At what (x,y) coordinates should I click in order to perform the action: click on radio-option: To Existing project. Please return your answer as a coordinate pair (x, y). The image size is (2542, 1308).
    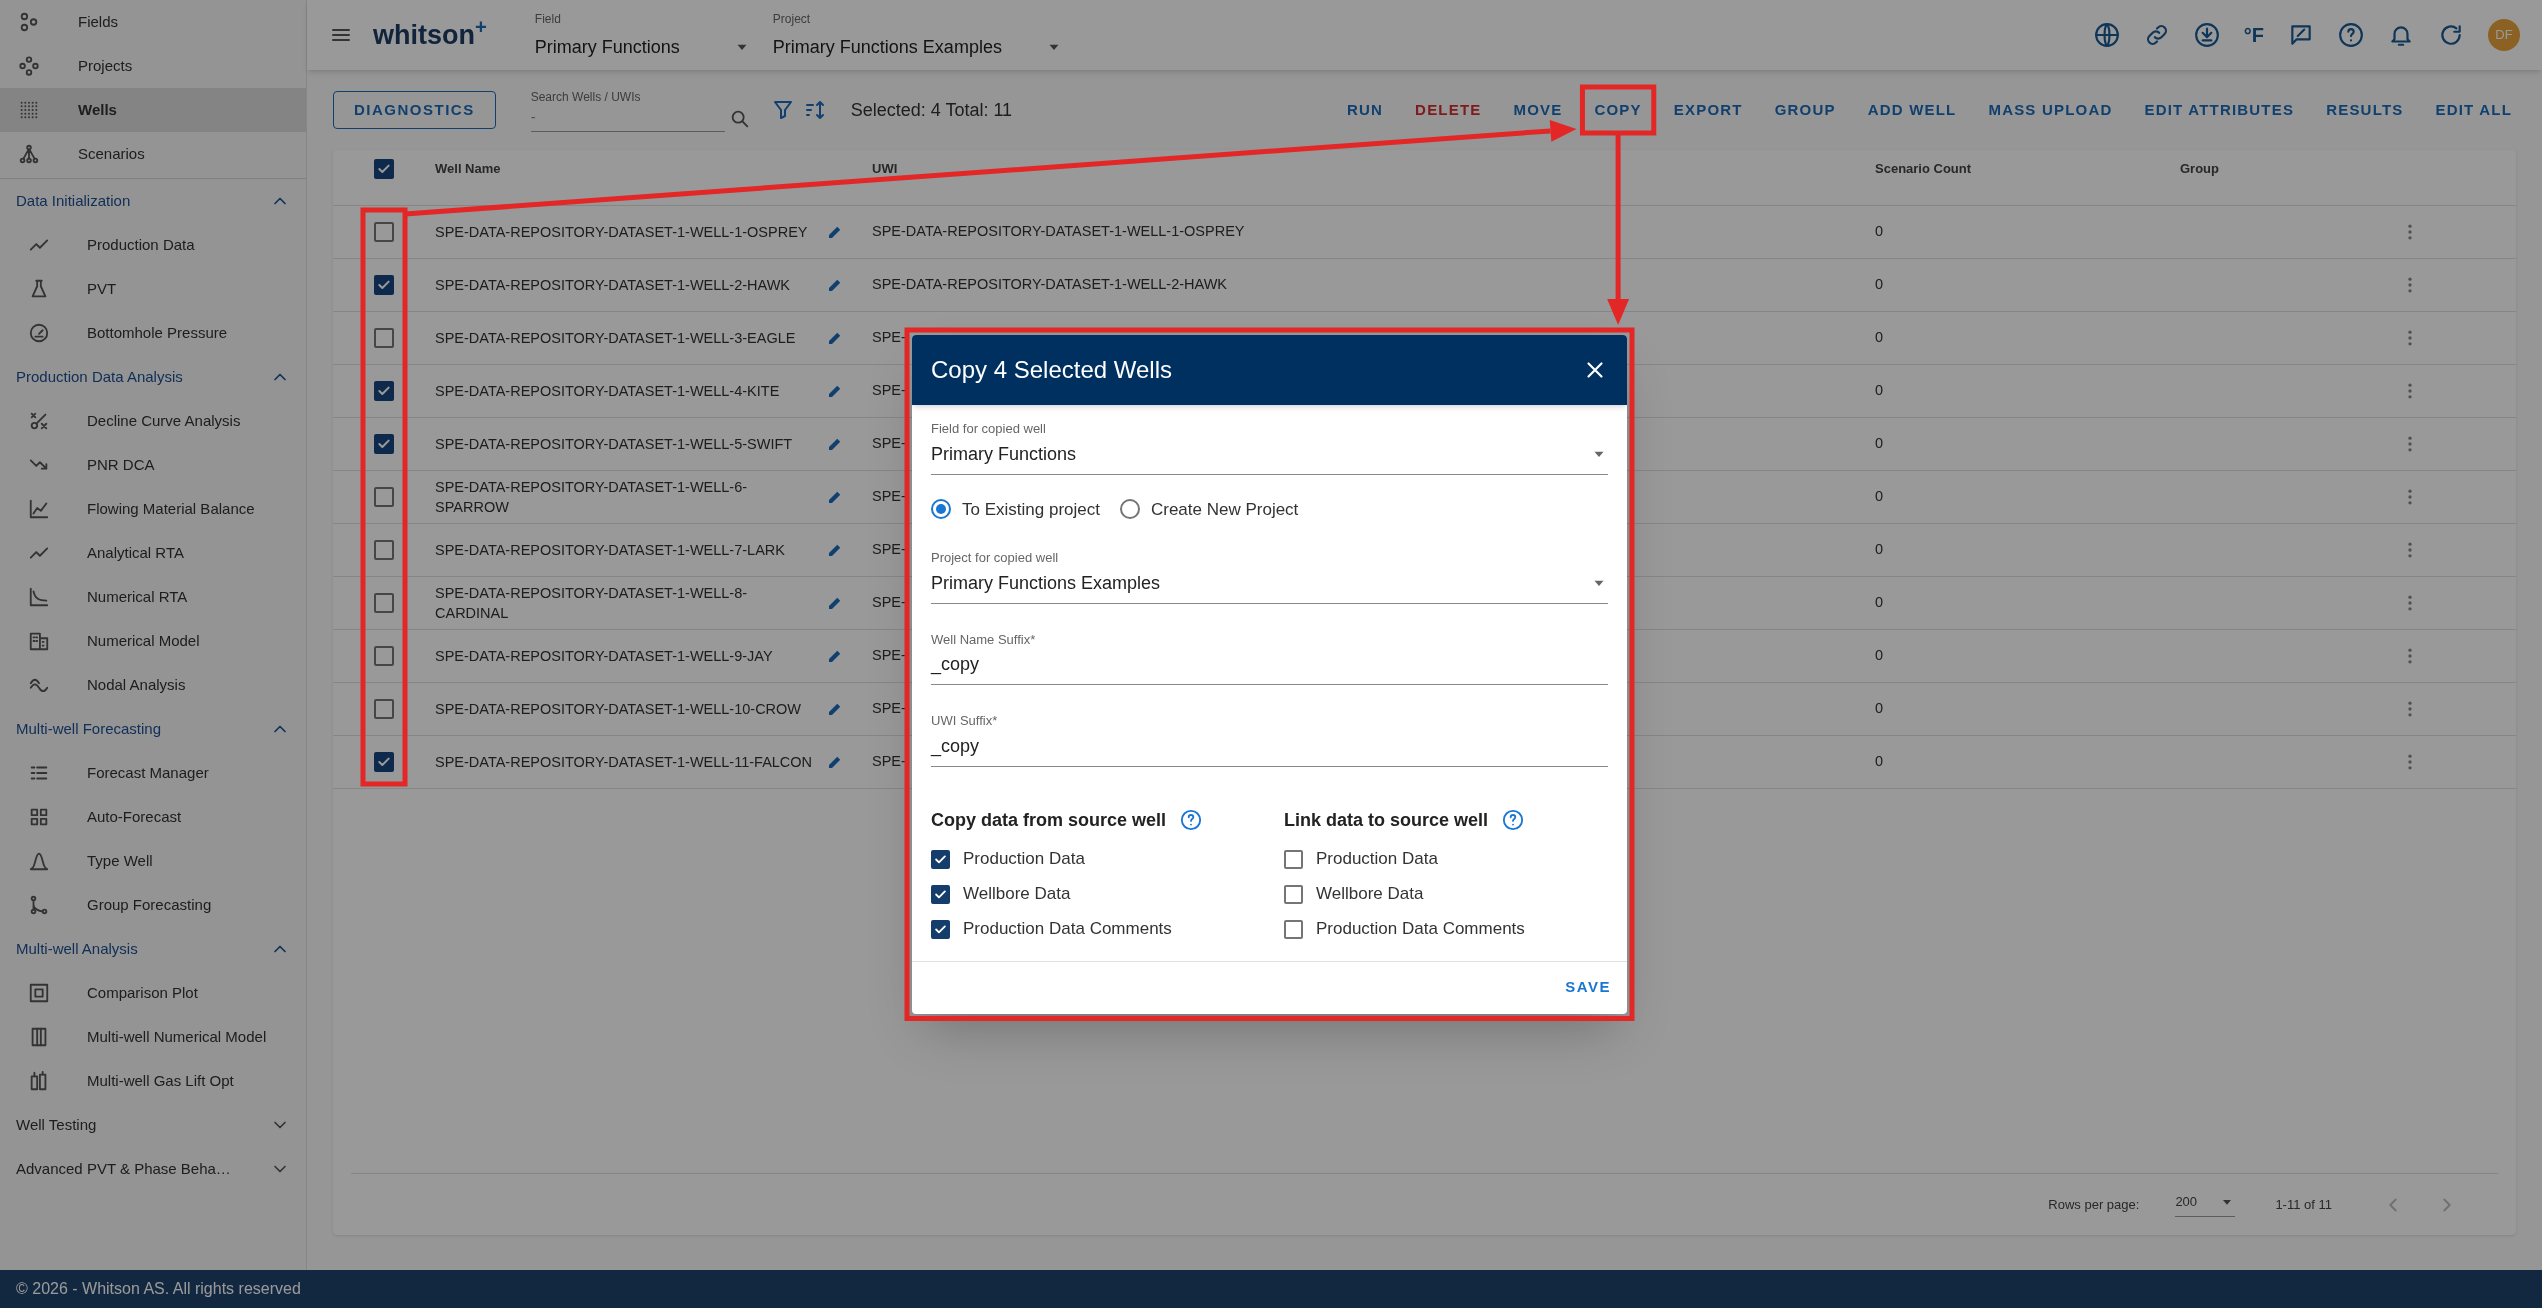
    Looking at the image, I should click on (1015, 509).